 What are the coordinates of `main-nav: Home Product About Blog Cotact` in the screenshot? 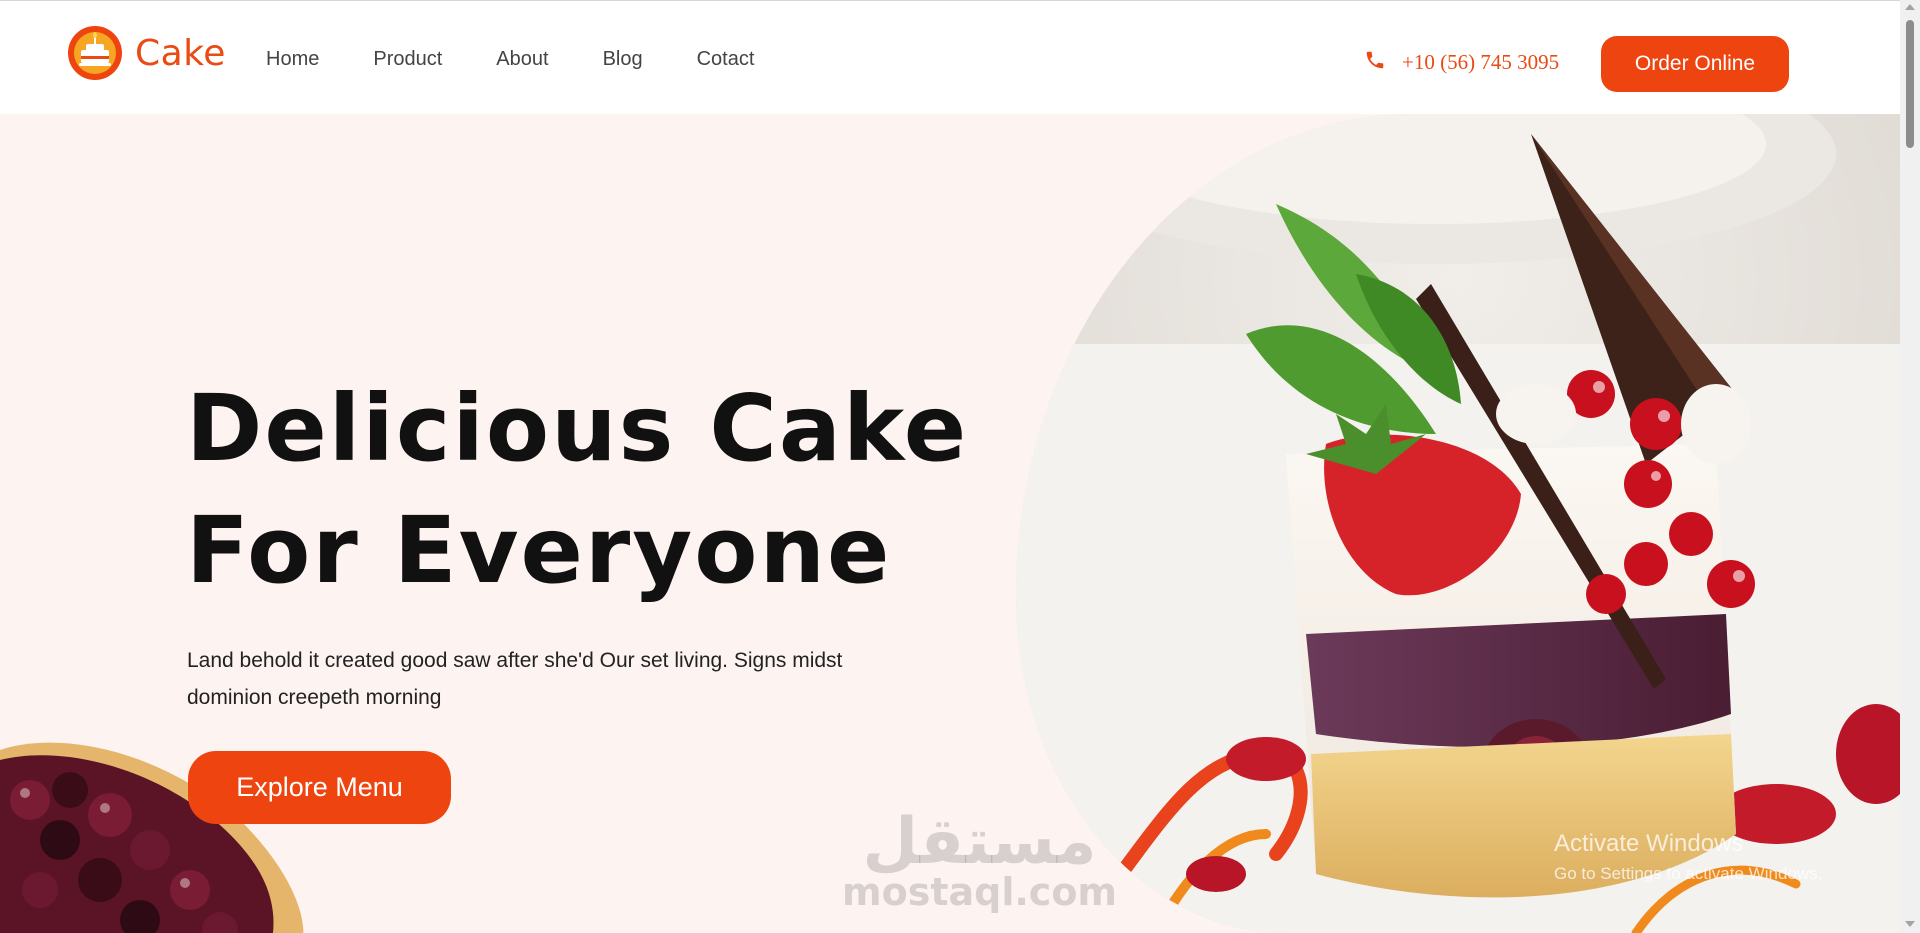 It's located at (537, 59).